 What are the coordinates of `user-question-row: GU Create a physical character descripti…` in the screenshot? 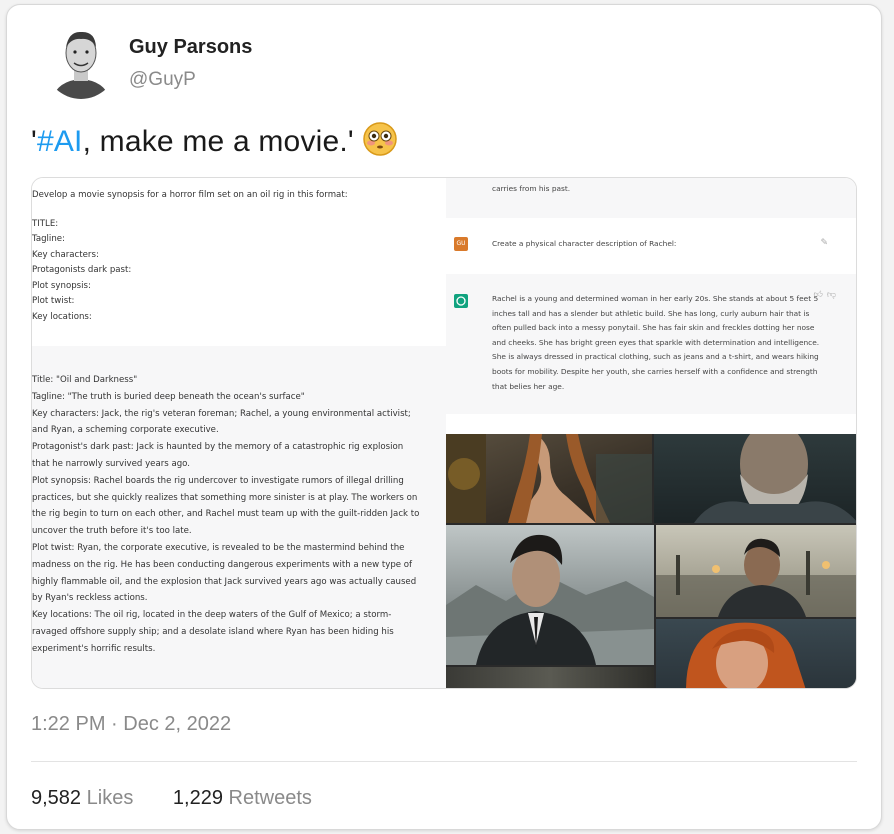 It's located at (651, 247).